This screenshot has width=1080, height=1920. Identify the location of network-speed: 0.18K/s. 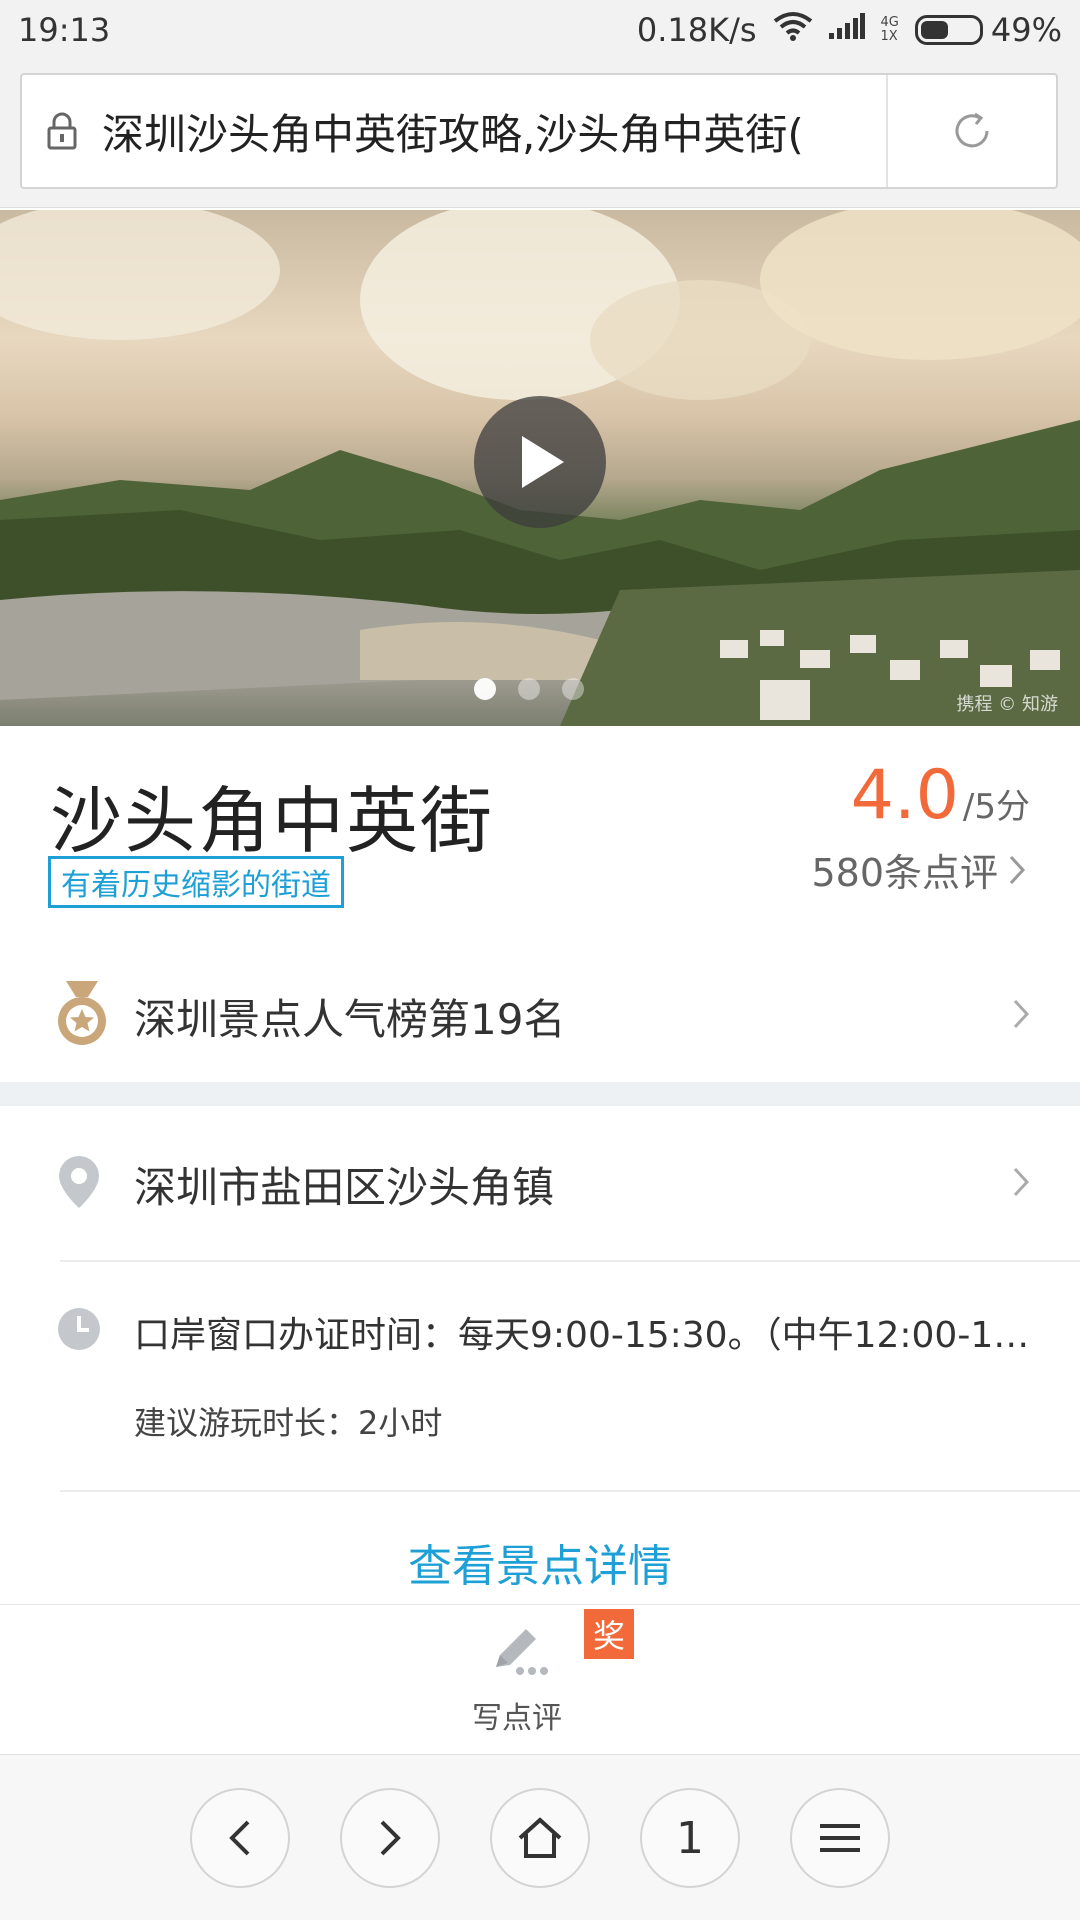
(696, 30).